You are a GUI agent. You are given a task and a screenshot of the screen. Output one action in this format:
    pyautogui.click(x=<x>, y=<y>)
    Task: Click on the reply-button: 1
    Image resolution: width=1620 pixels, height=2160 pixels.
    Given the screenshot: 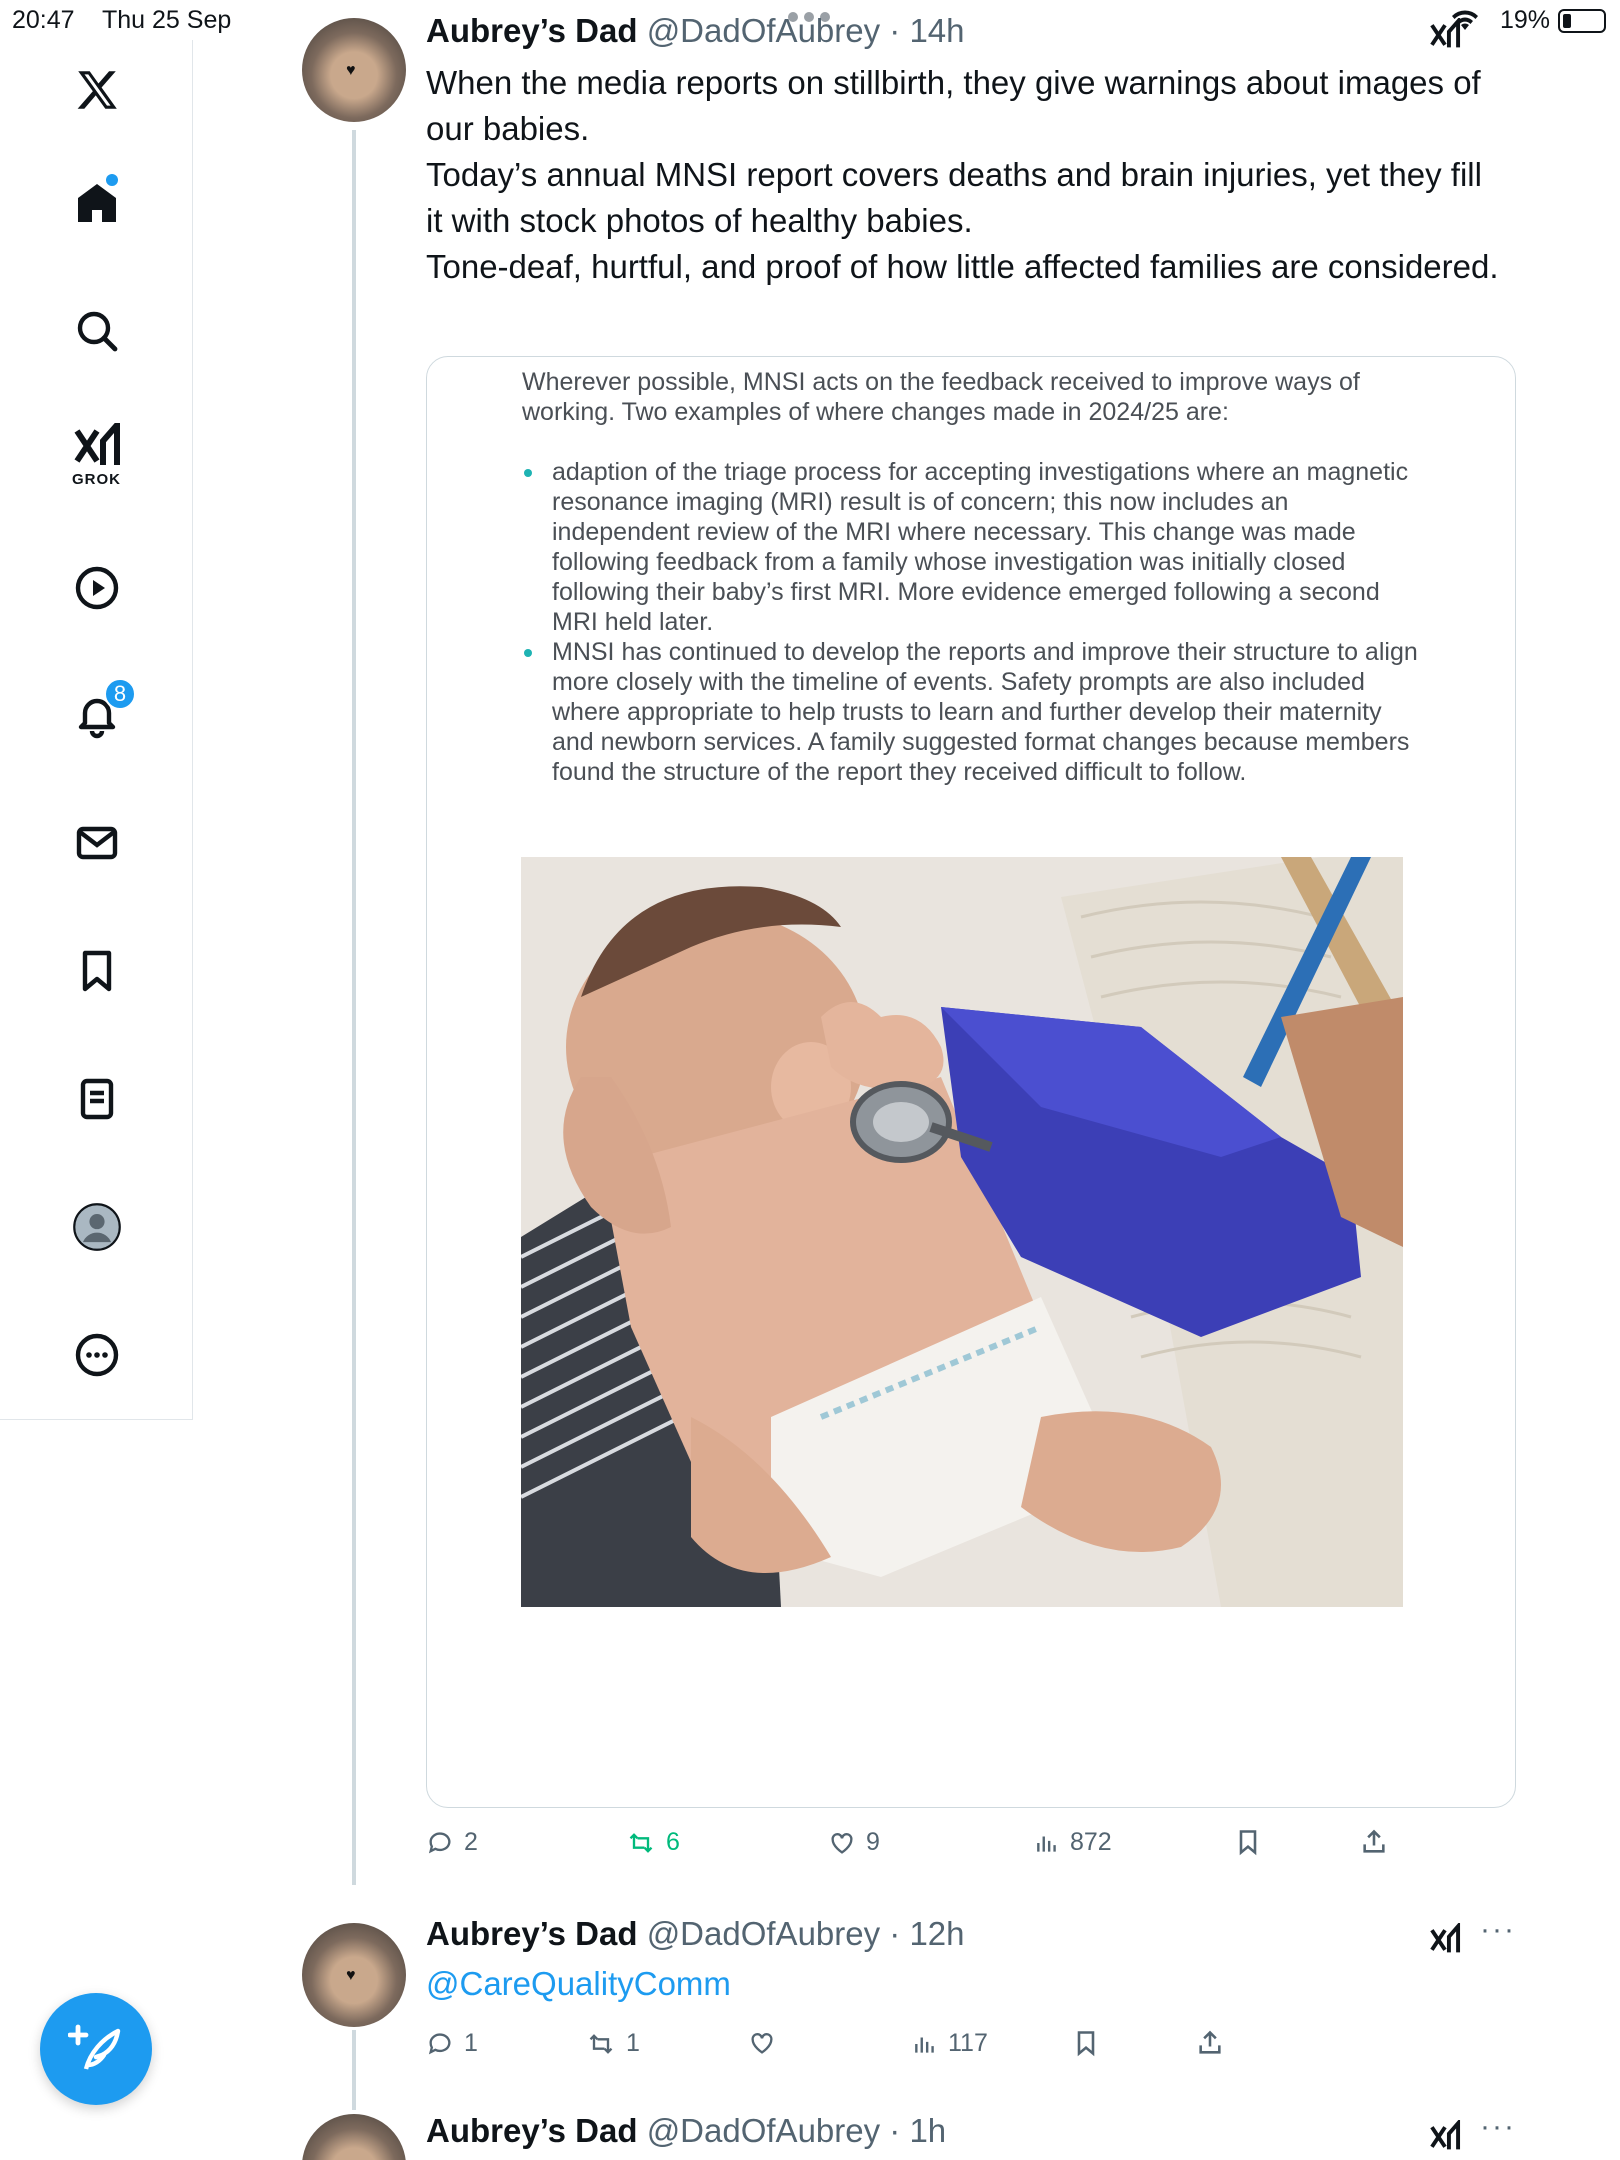 What is the action you would take?
    pyautogui.click(x=452, y=2043)
    